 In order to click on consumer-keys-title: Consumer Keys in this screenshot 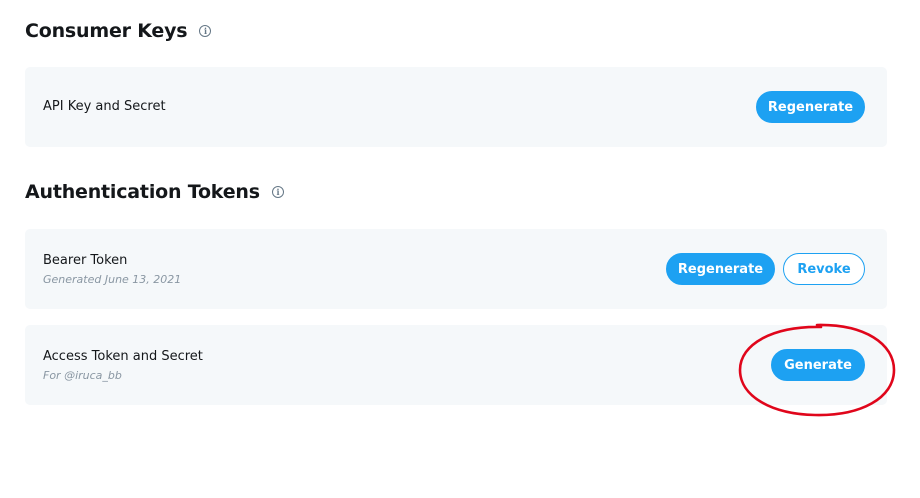, I will do `click(106, 31)`.